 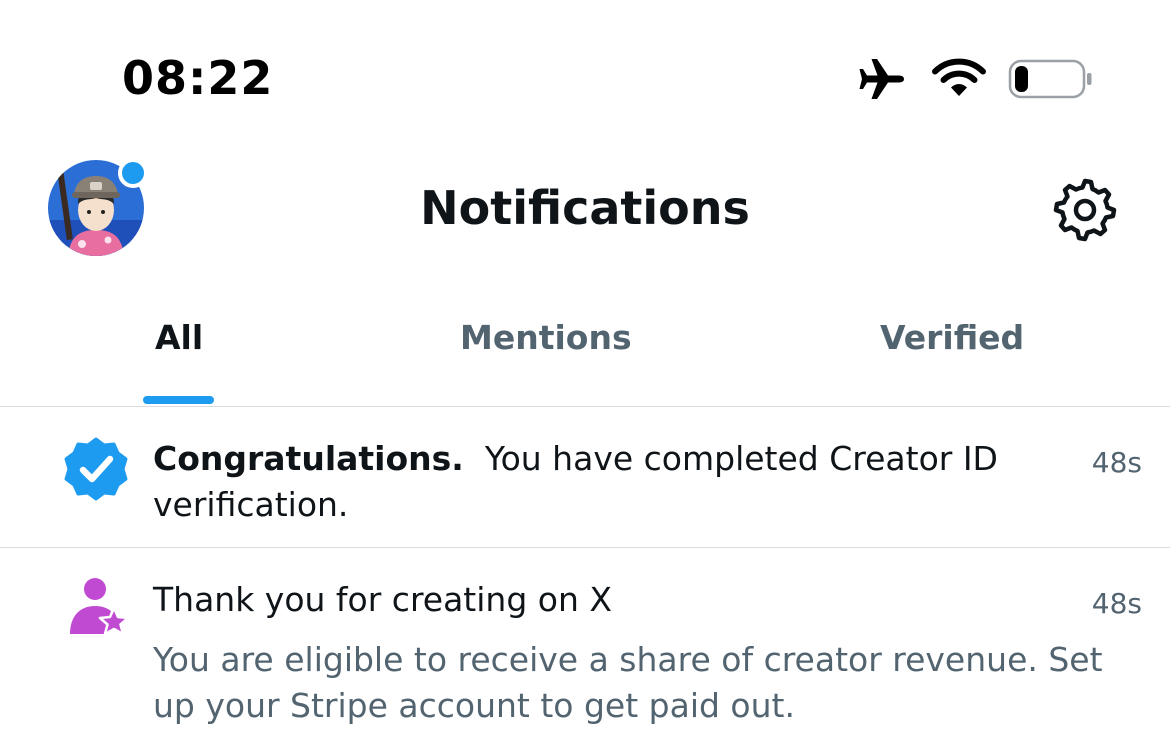 I want to click on gear-icon, so click(x=1085, y=210).